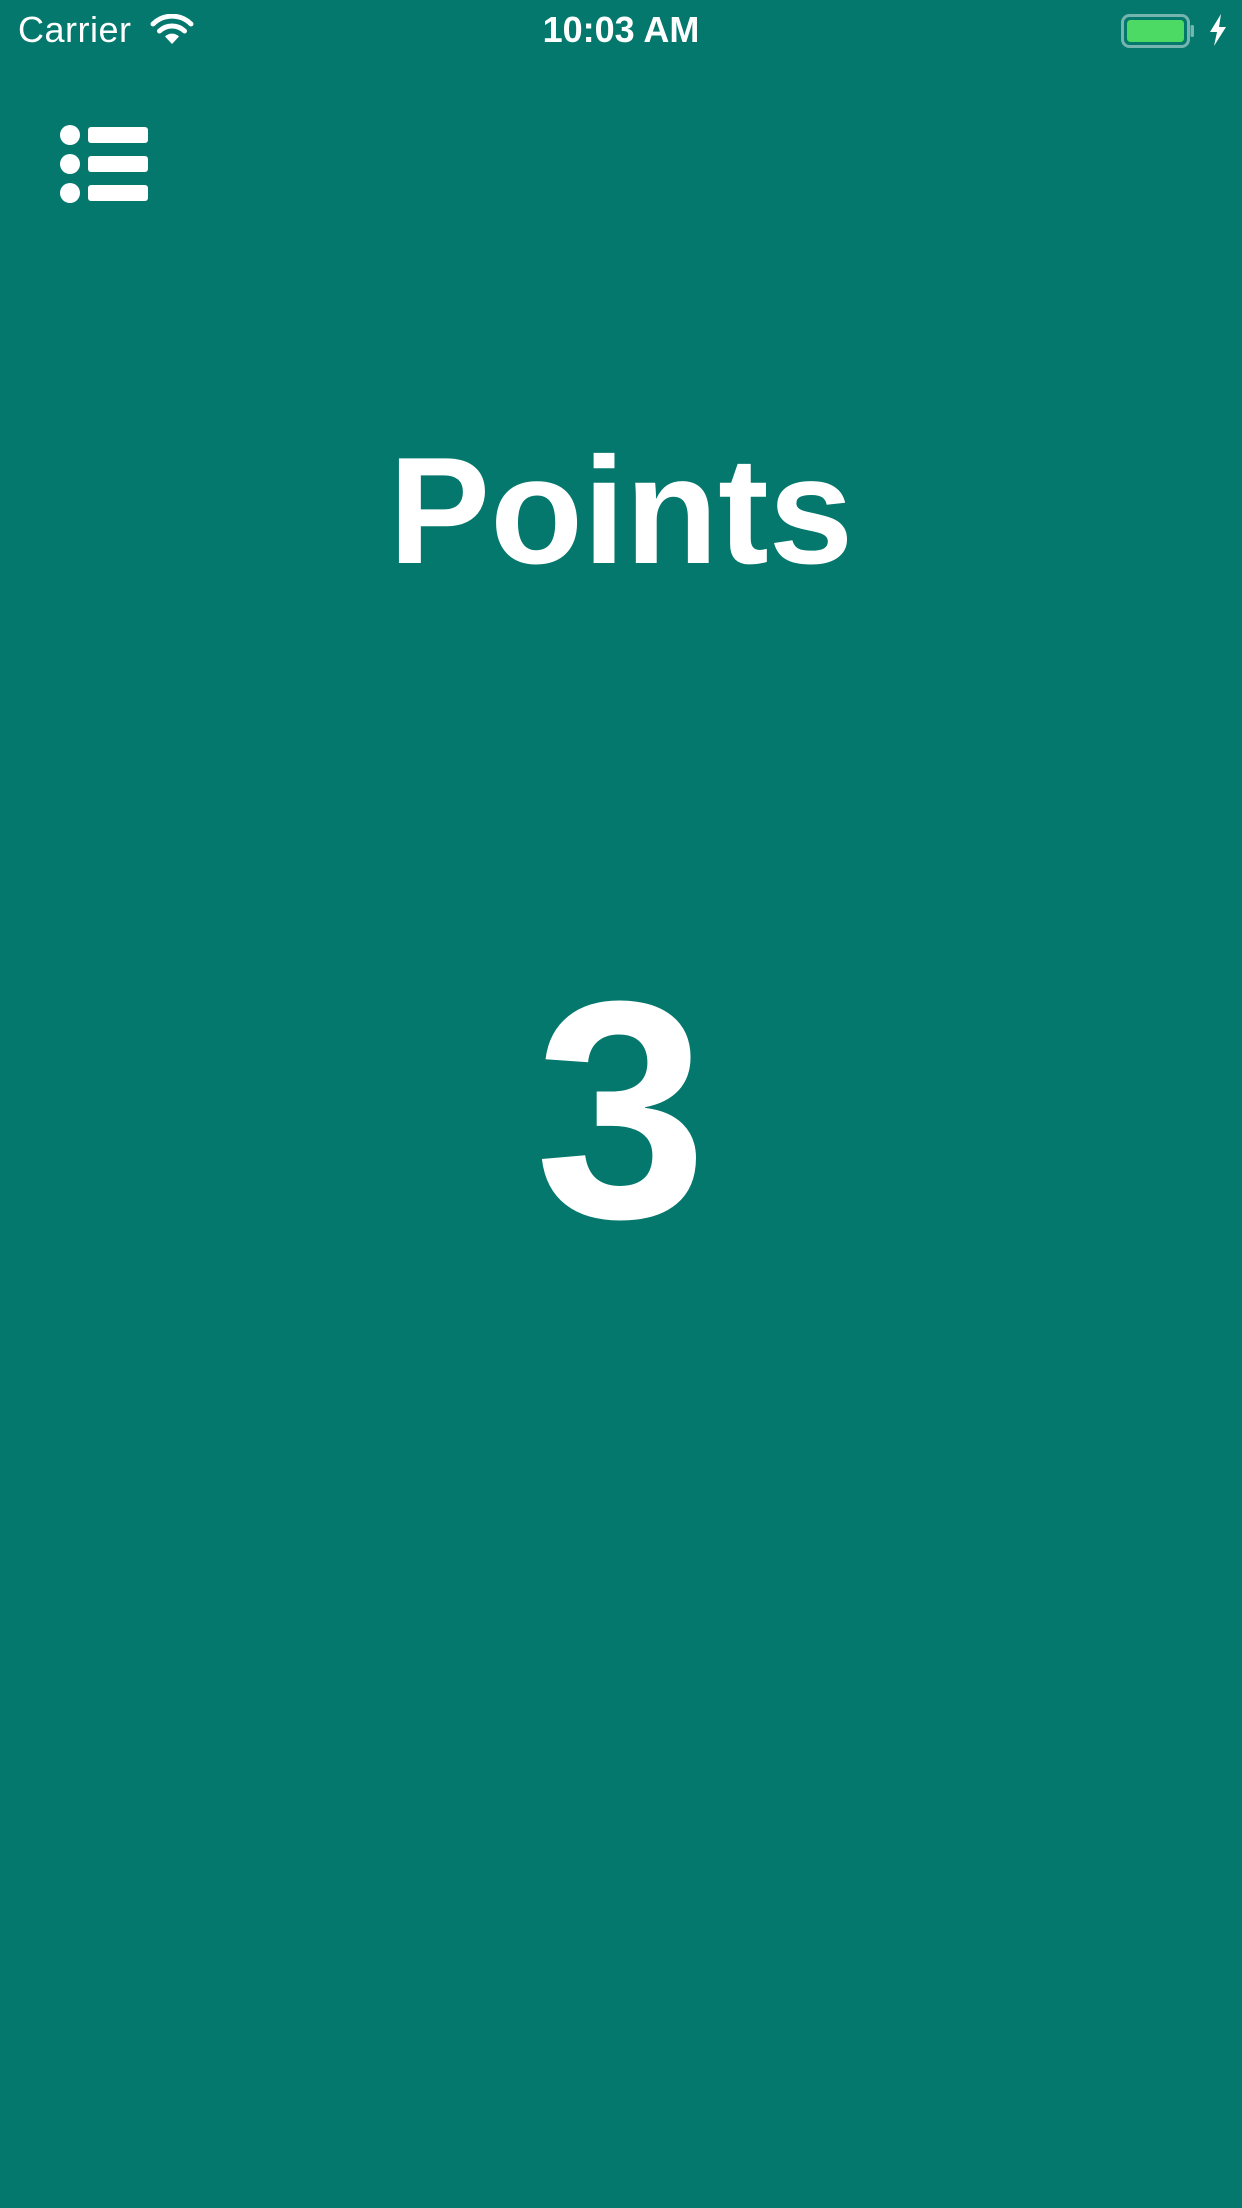 This screenshot has height=2208, width=1242. Describe the element at coordinates (1218, 30) in the screenshot. I see `charging-icon` at that location.